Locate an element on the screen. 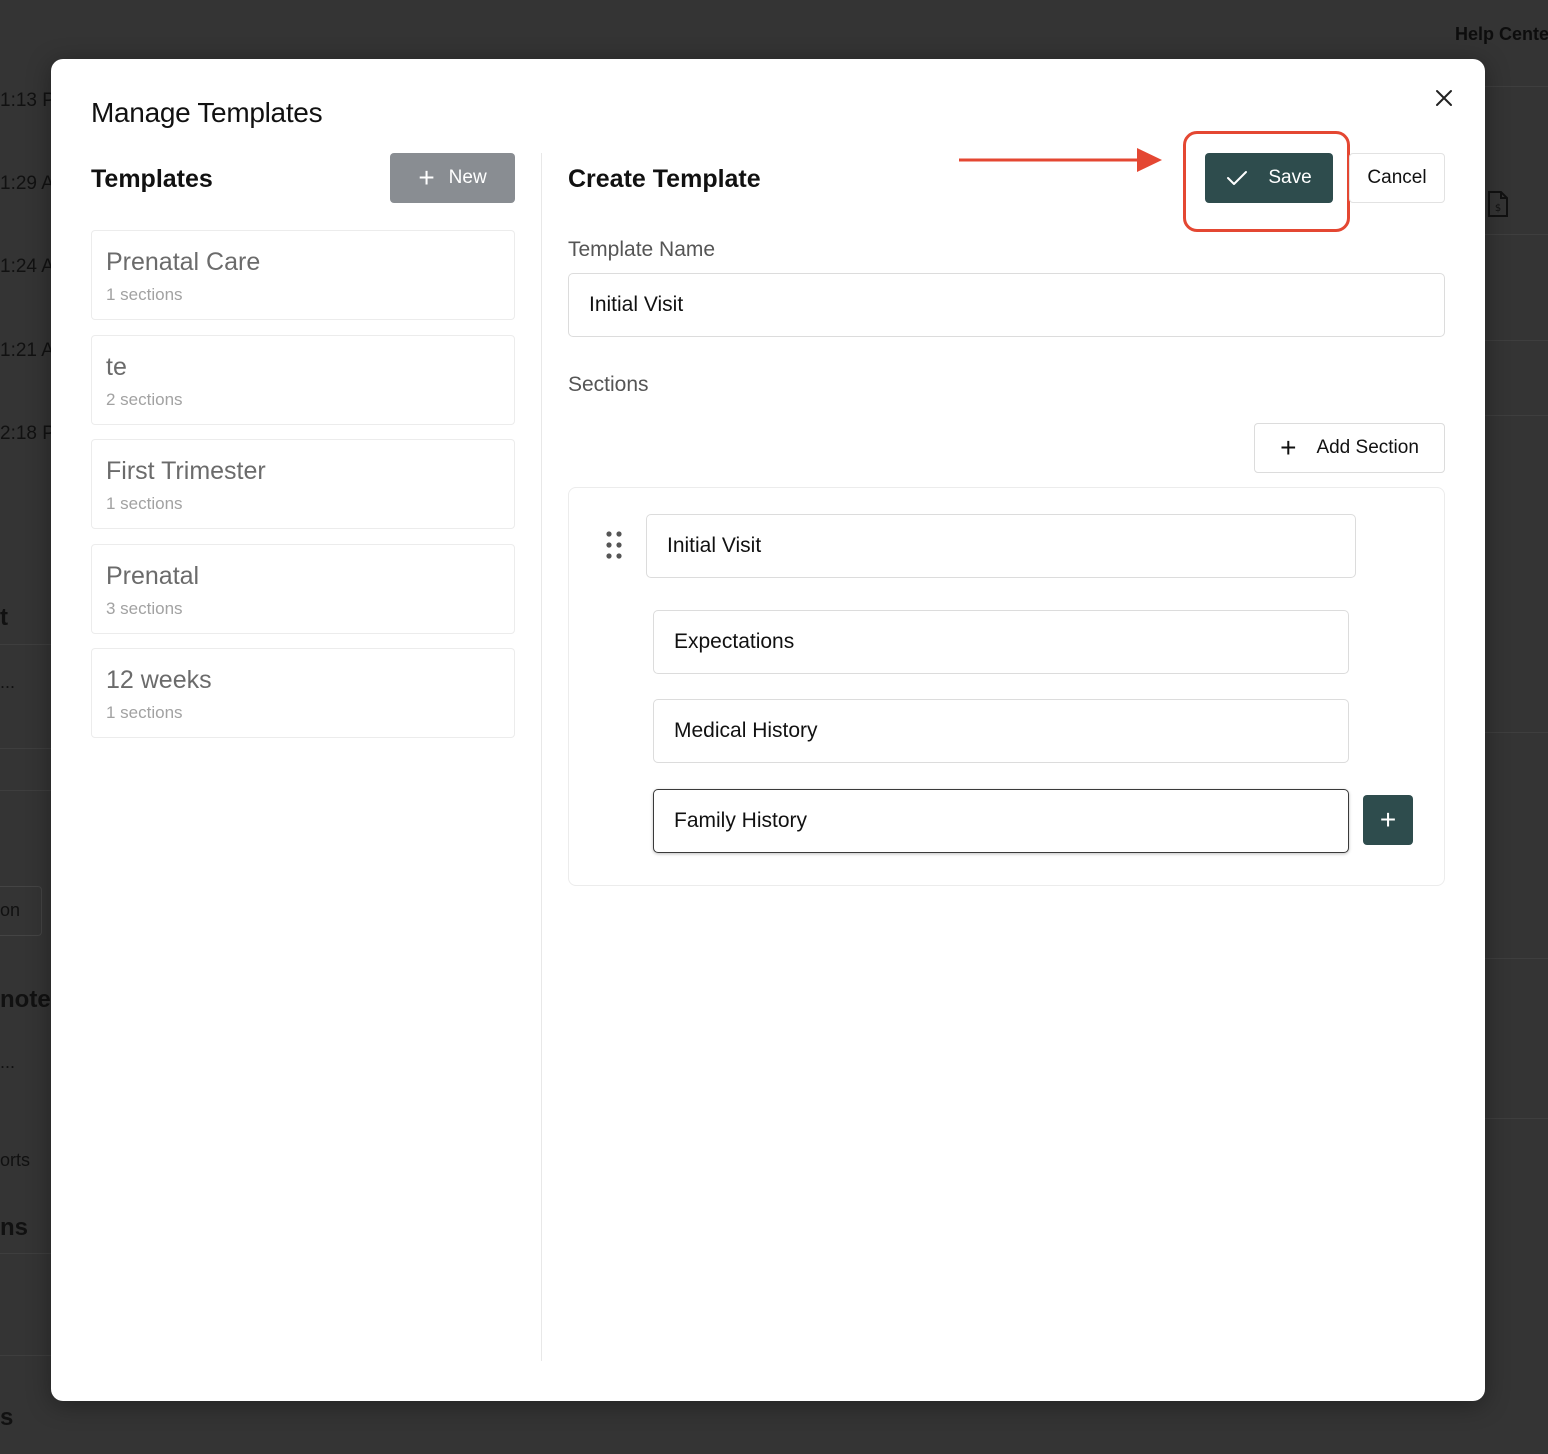 This screenshot has width=1548, height=1454. add-section-label: Add Section is located at coordinates (1367, 447).